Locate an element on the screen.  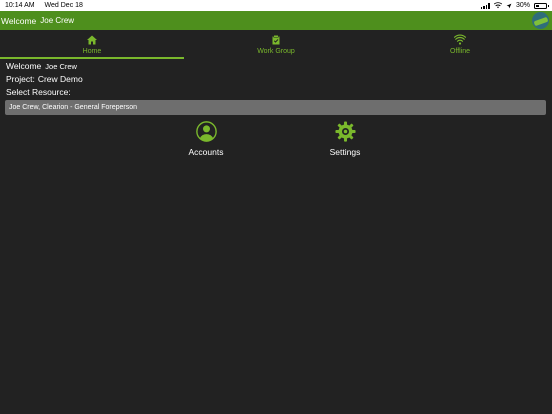
tab-bar: Home Work Group Offline is located at coordinates (276, 45).